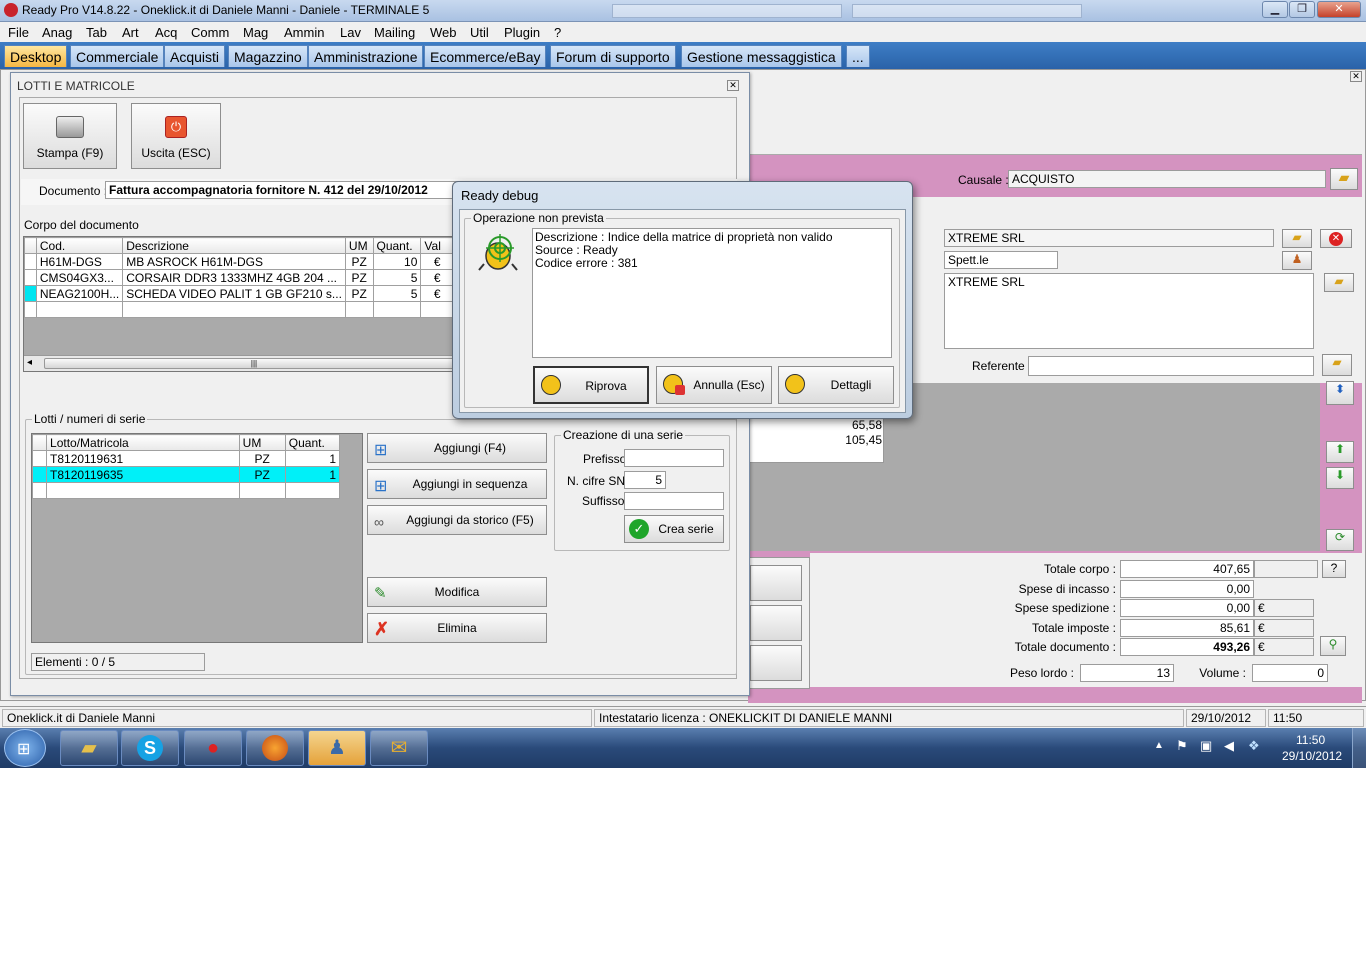  I want to click on menu-mag: Mag, so click(255, 32).